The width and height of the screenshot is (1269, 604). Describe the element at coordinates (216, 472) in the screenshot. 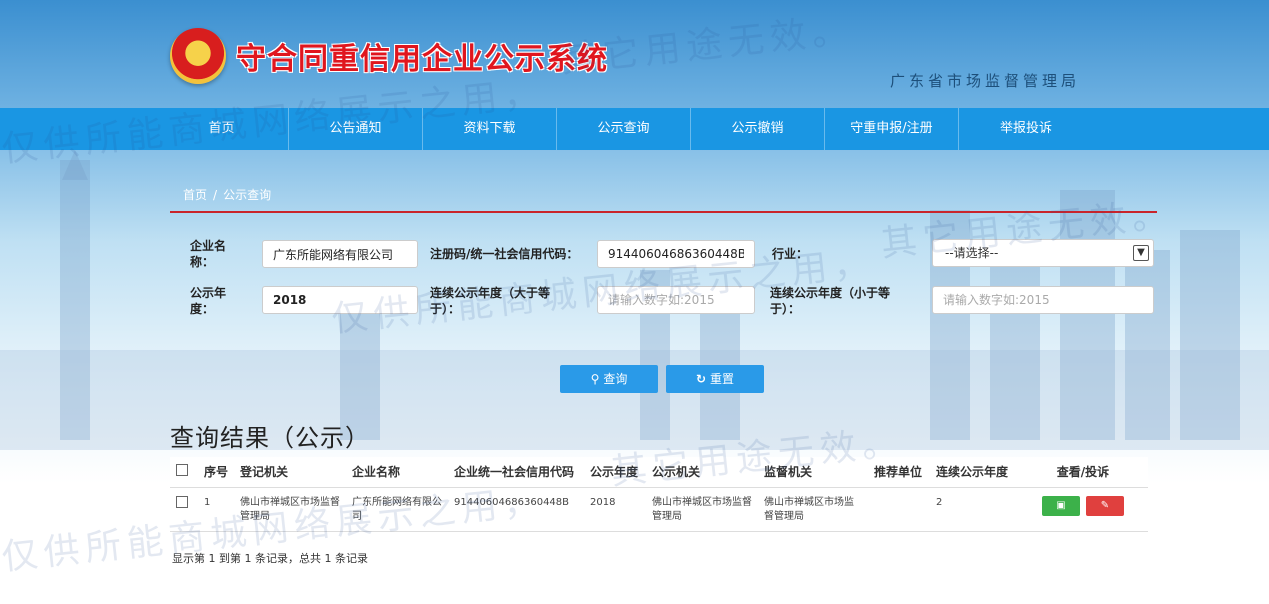

I see `col-index: 序号` at that location.